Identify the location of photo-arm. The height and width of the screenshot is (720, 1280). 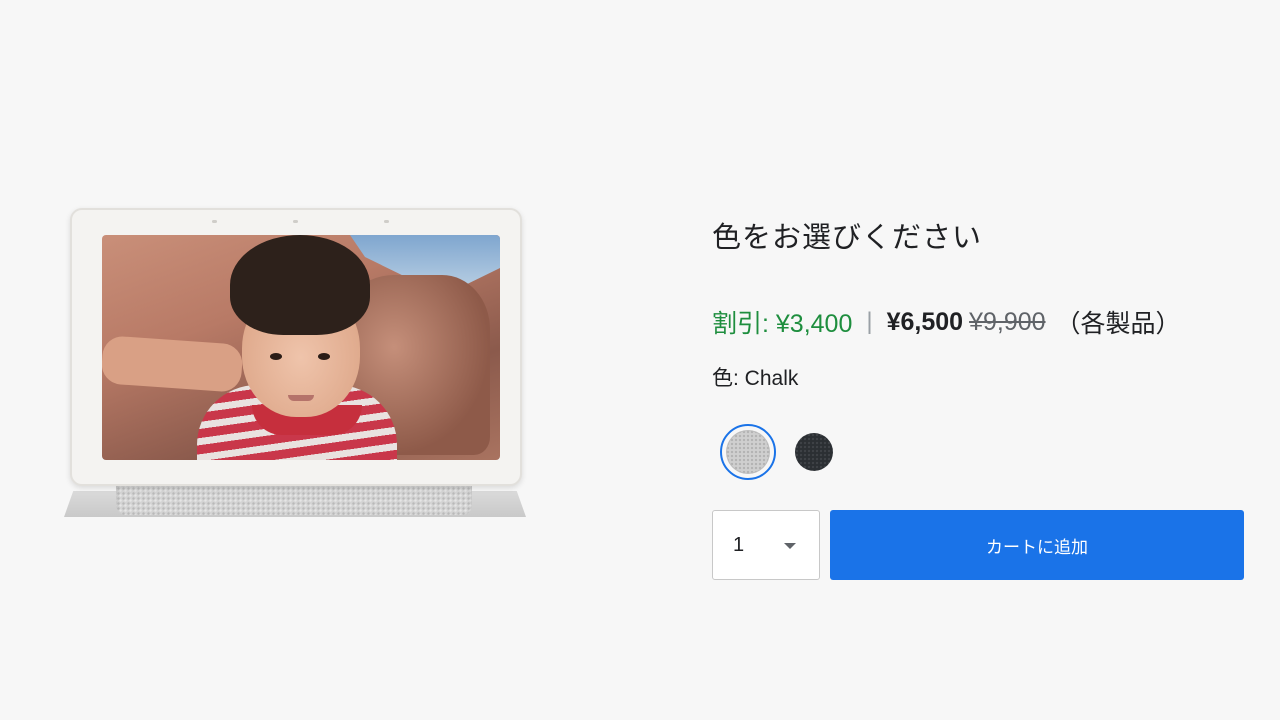
(173, 364).